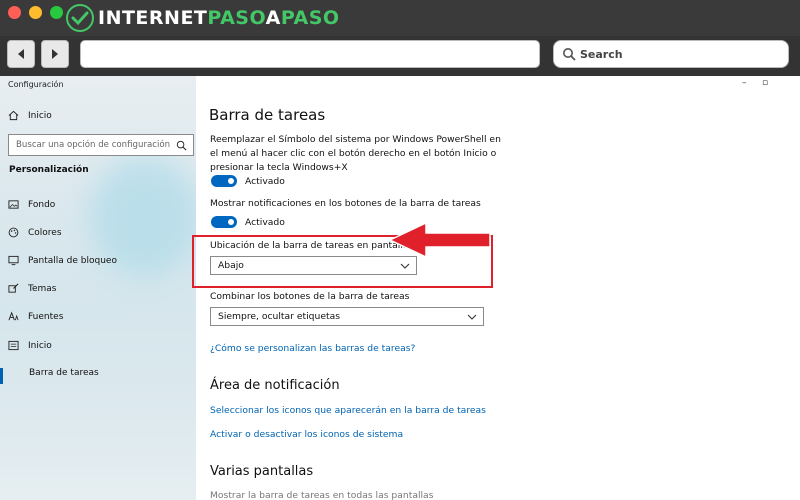  I want to click on start-menu-icon, so click(13, 345).